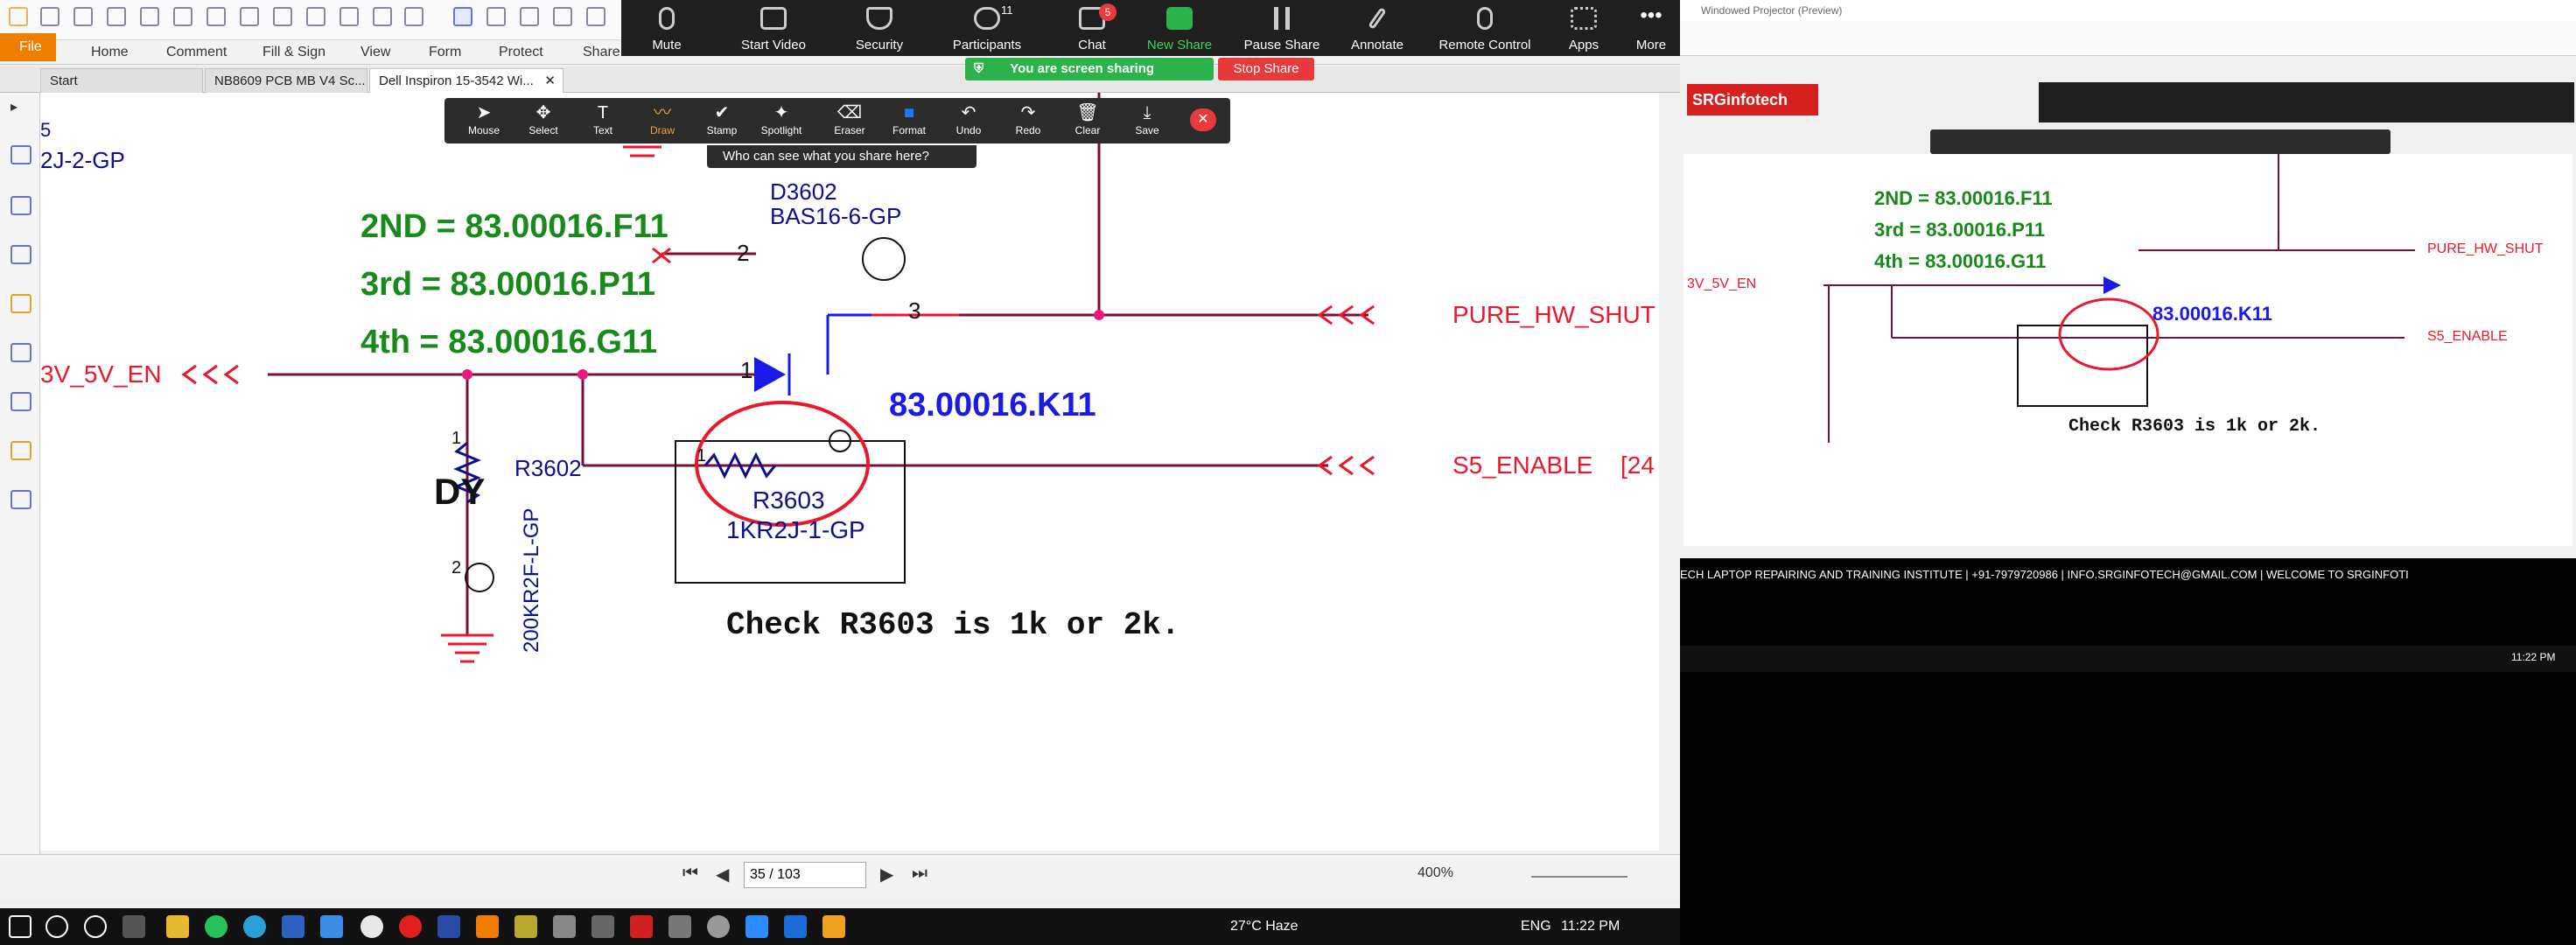  Describe the element at coordinates (293, 926) in the screenshot. I see `app-icon` at that location.